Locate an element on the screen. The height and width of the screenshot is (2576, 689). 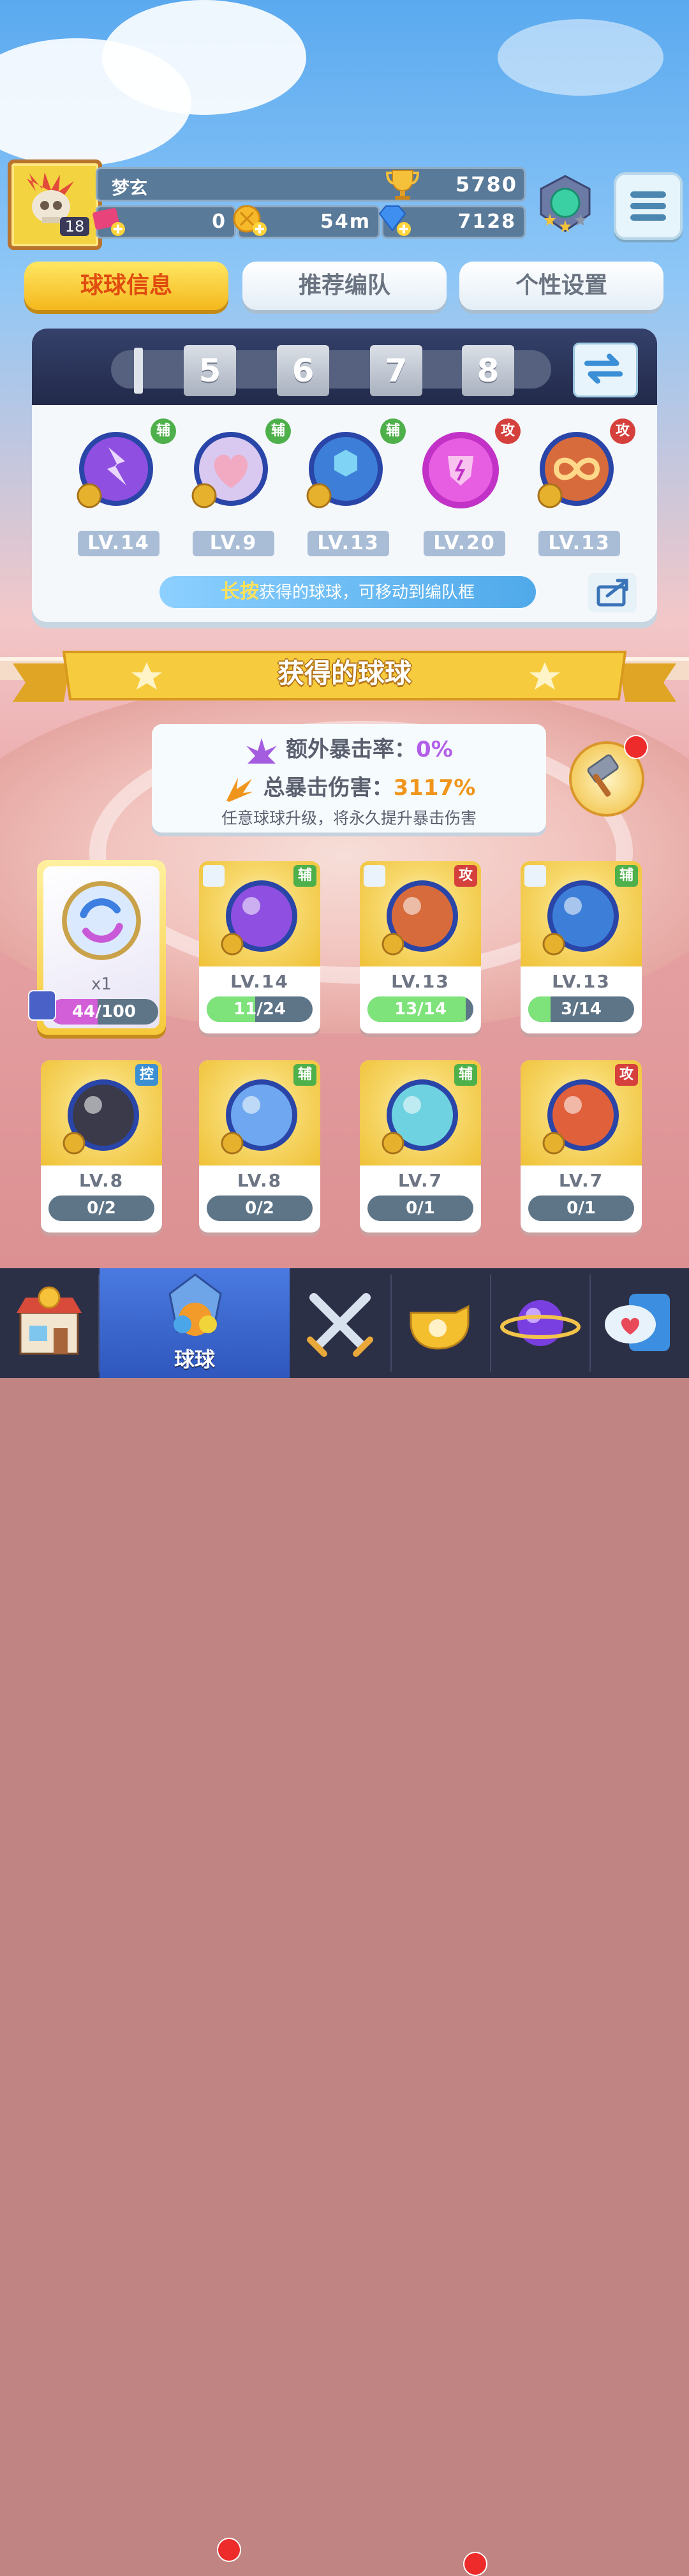
player-level: 18 is located at coordinates (74, 226).